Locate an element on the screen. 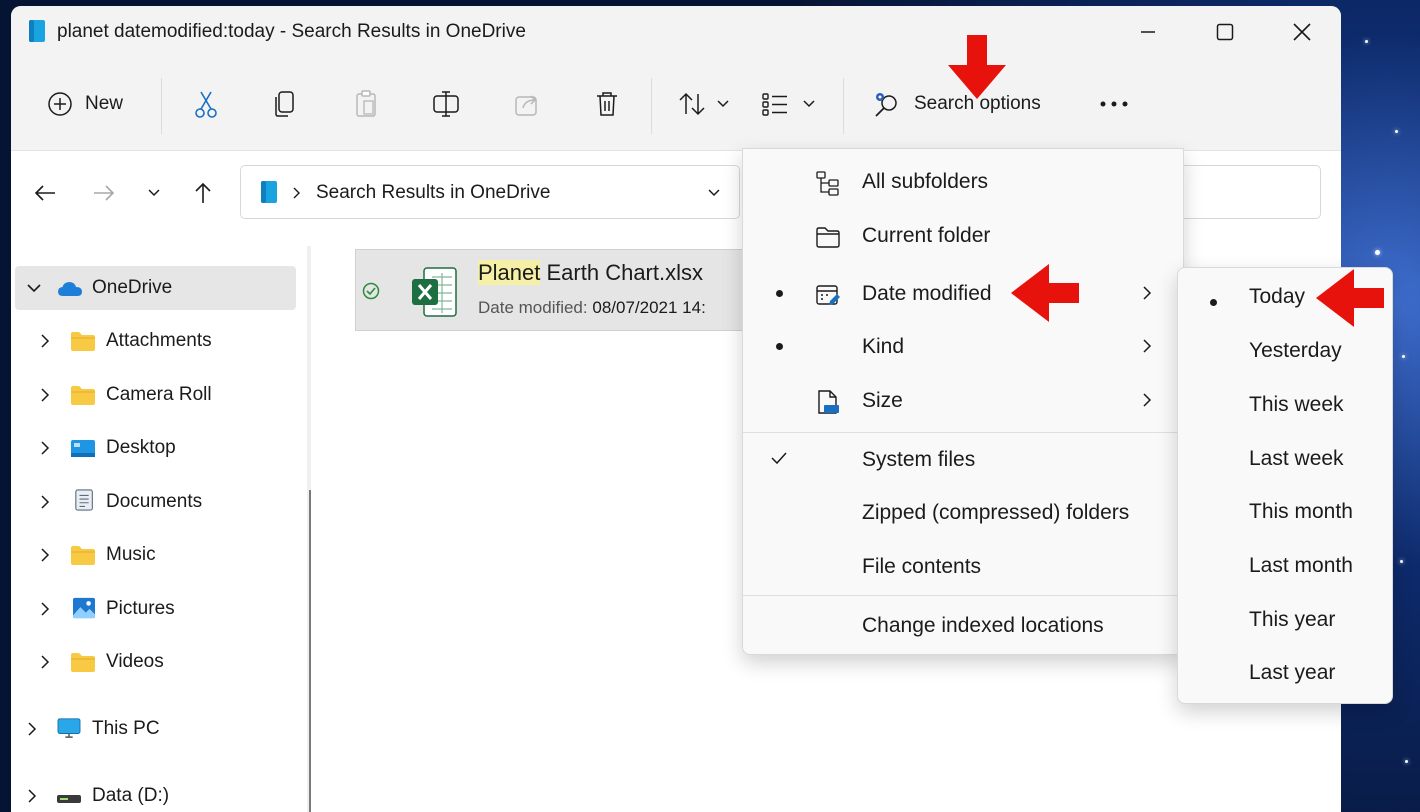 Image resolution: width=1420 pixels, height=812 pixels. close-button is located at coordinates (1302, 32).